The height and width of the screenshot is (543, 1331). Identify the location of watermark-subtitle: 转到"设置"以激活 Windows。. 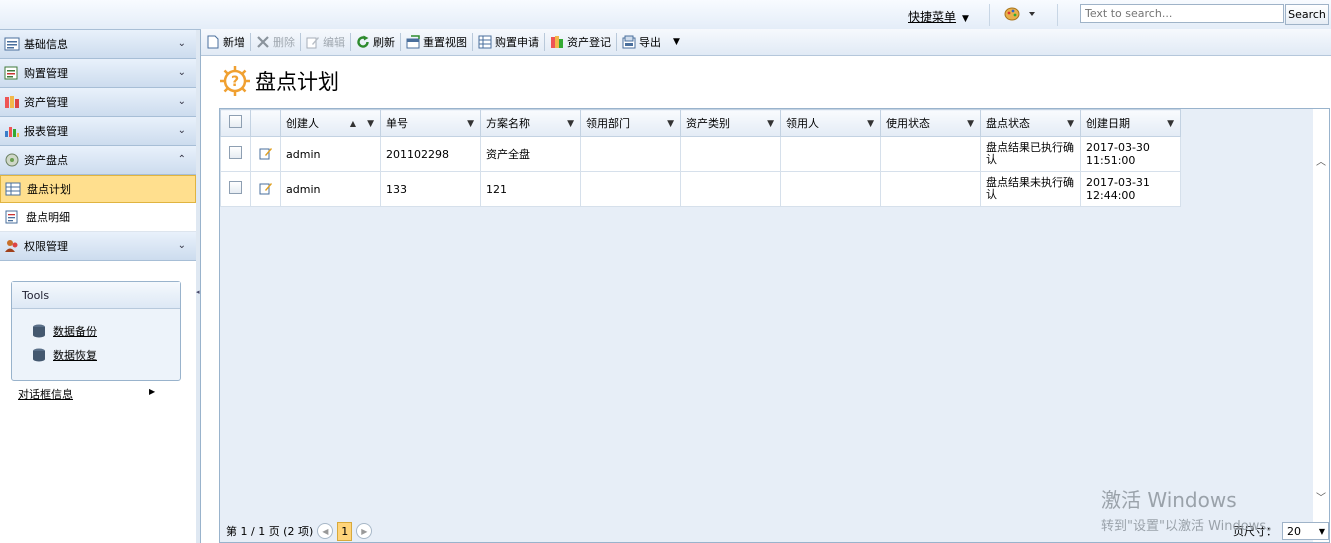
(1190, 526).